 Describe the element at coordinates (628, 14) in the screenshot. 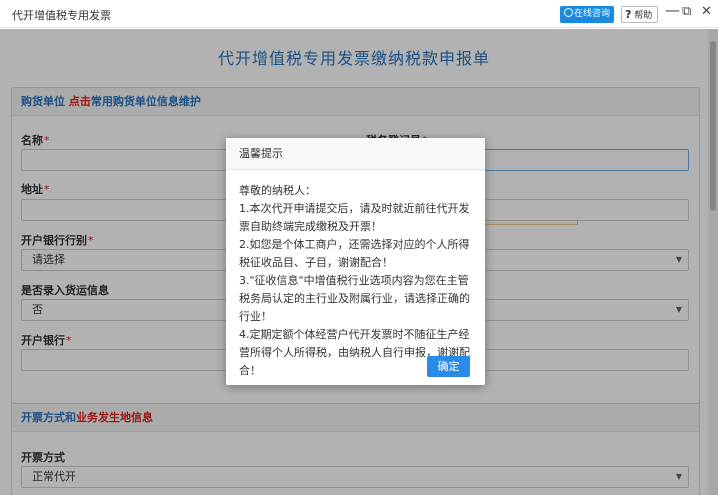

I see `question-icon: ?` at that location.